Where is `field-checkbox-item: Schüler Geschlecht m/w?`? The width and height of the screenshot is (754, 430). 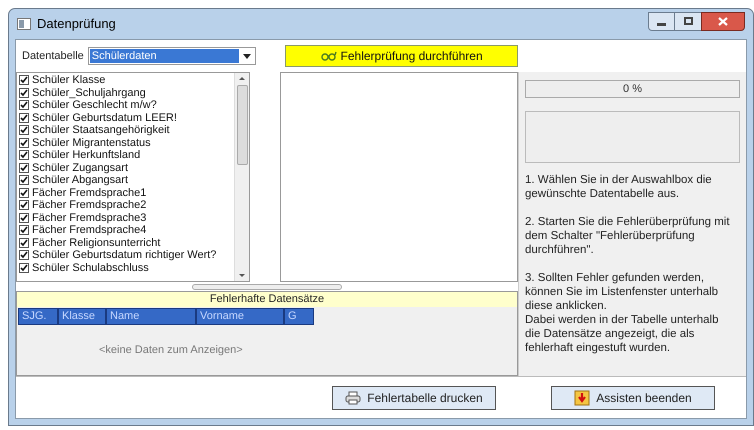 field-checkbox-item: Schüler Geschlecht m/w? is located at coordinates (126, 105).